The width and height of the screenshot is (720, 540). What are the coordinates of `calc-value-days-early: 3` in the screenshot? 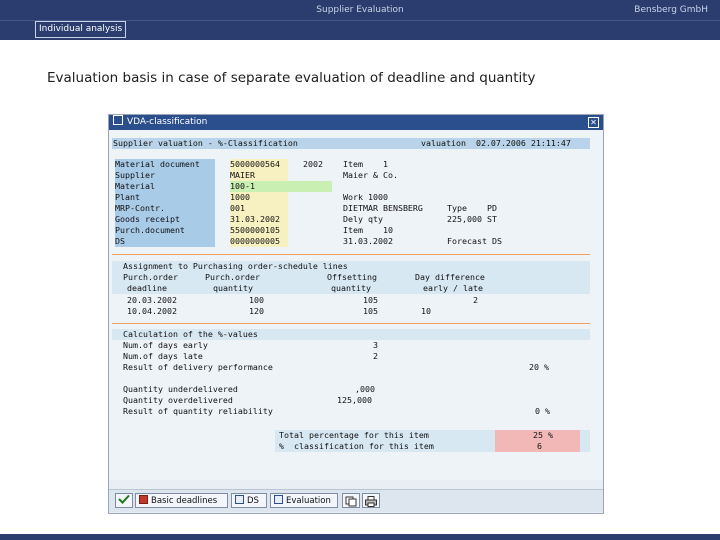 It's located at (375, 345).